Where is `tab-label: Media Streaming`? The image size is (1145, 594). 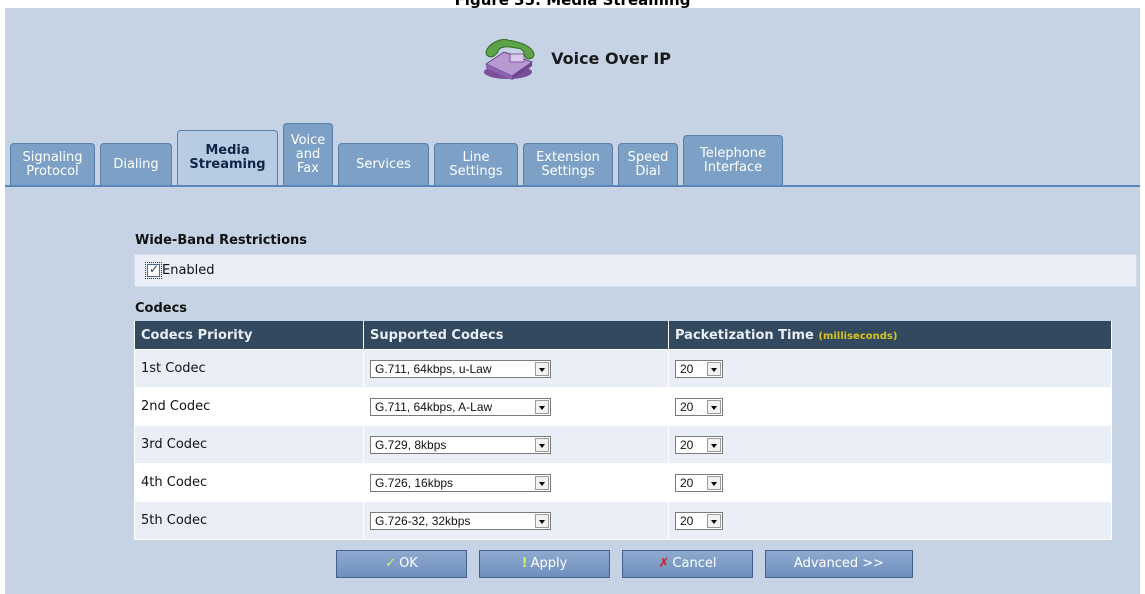 tab-label: Media Streaming is located at coordinates (227, 157).